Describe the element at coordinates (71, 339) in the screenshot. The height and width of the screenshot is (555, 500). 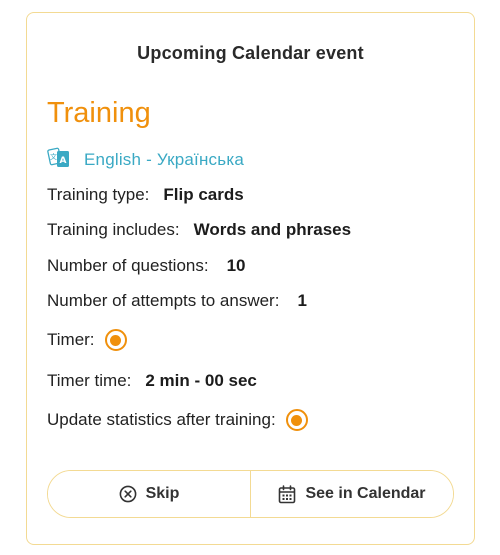
I see `timer-label: Timer:` at that location.